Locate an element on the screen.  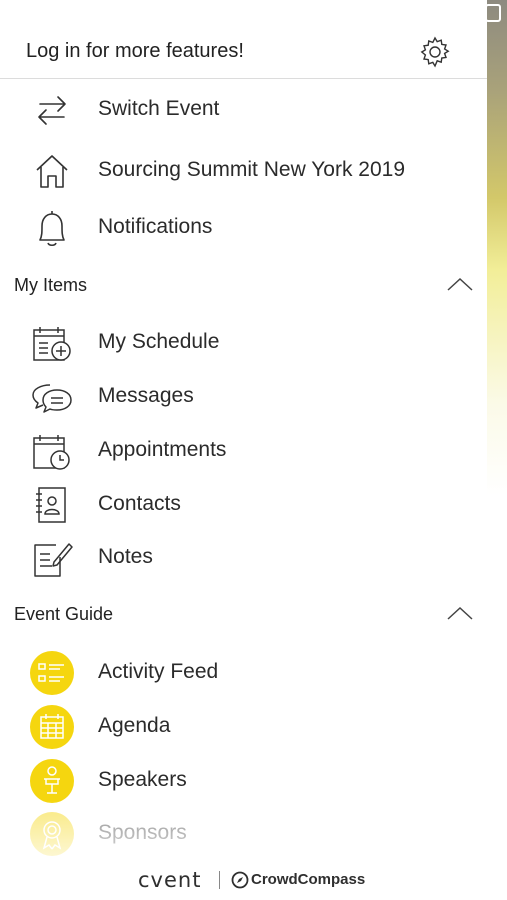
messages-item: Messages is located at coordinates (243, 397).